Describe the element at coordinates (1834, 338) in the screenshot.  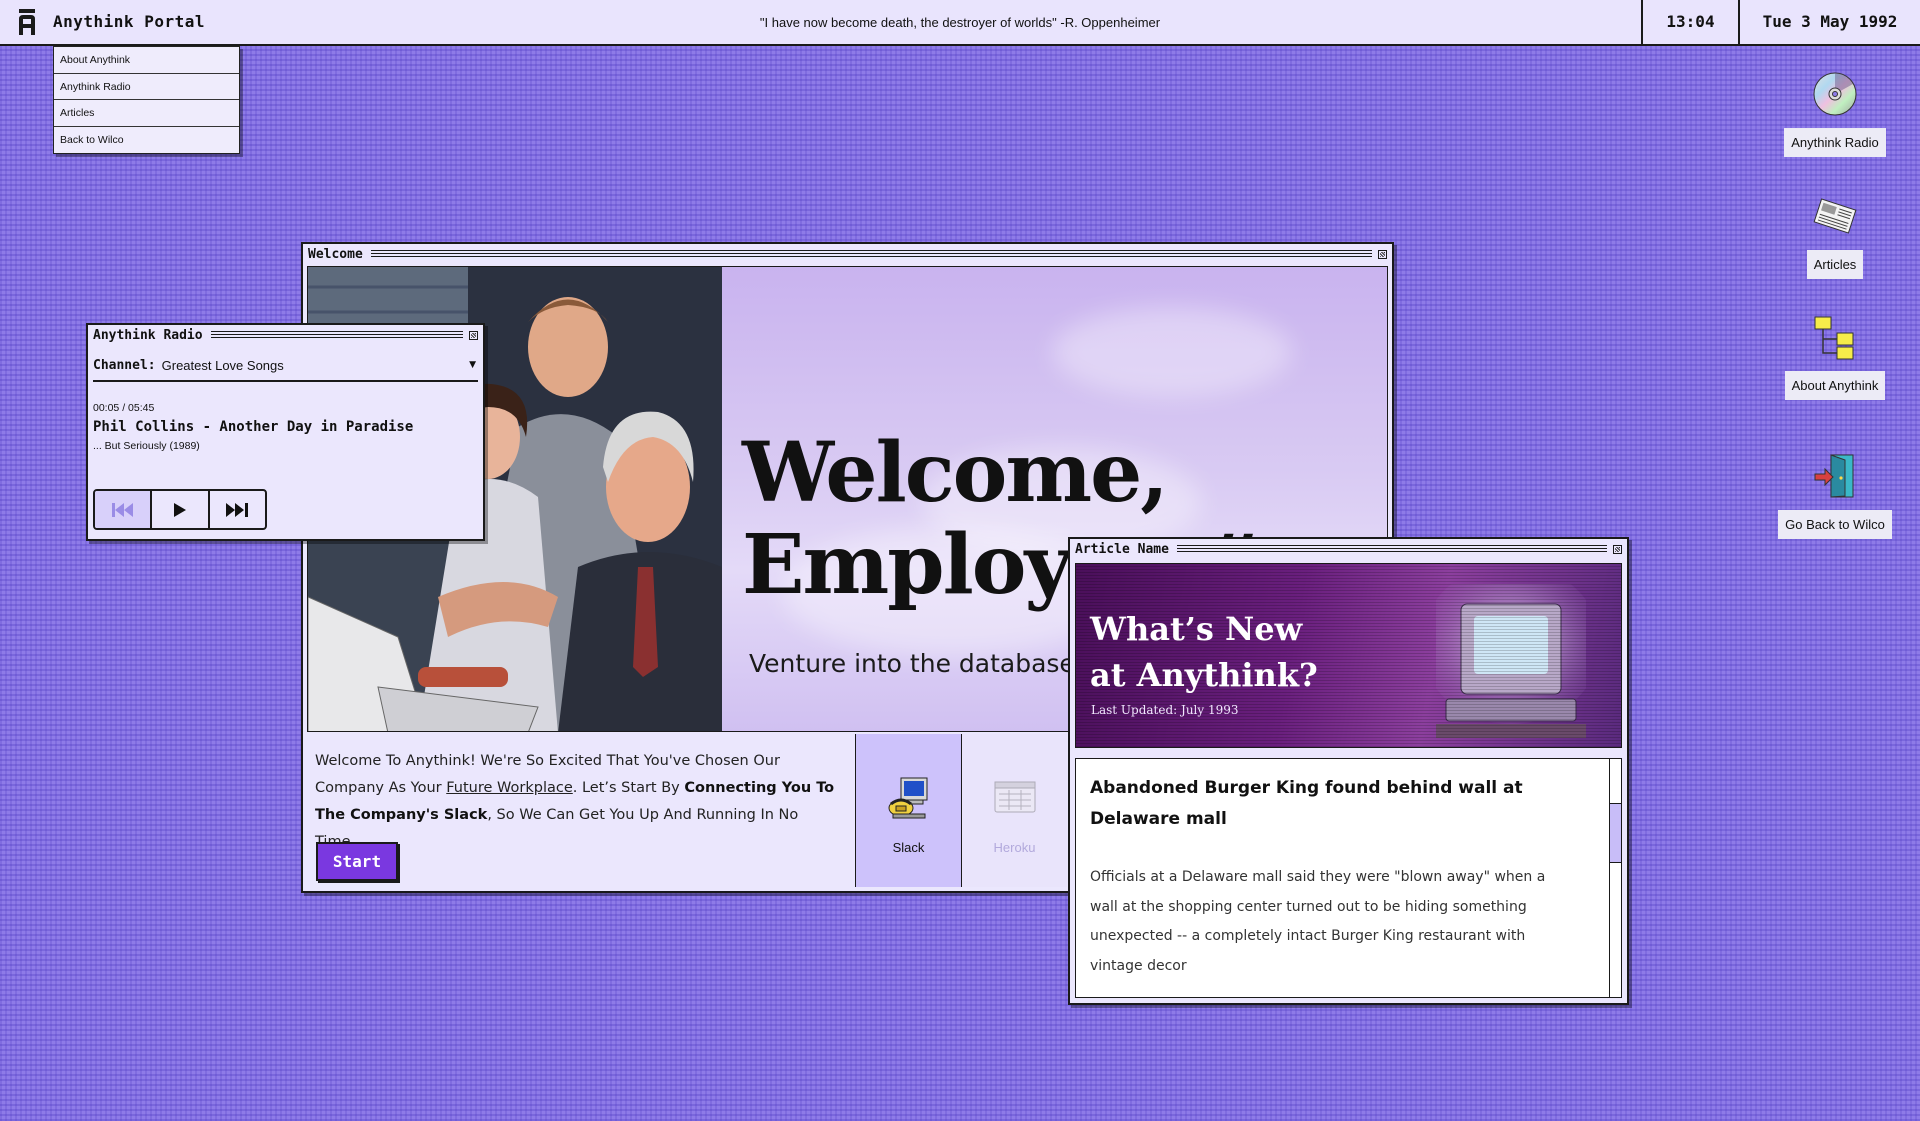
I see `folder-tree-icon` at that location.